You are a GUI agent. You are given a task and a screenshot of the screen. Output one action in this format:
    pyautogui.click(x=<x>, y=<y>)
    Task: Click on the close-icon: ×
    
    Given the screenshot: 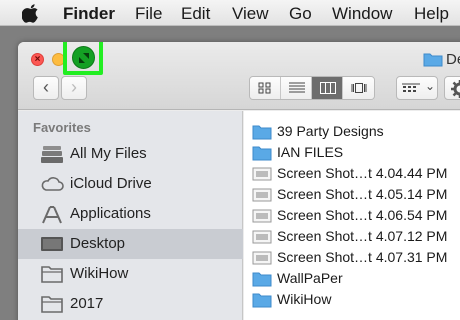 What is the action you would take?
    pyautogui.click(x=37, y=59)
    